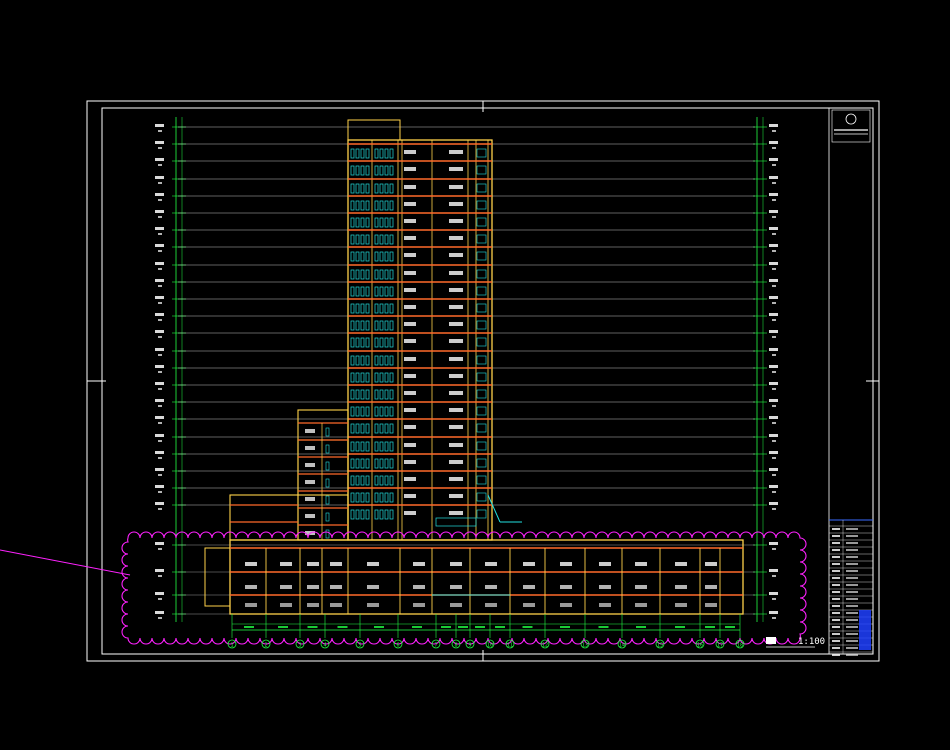 This screenshot has height=750, width=950. What do you see at coordinates (455, 646) in the screenshot?
I see `grid-bubble-label: 8` at bounding box center [455, 646].